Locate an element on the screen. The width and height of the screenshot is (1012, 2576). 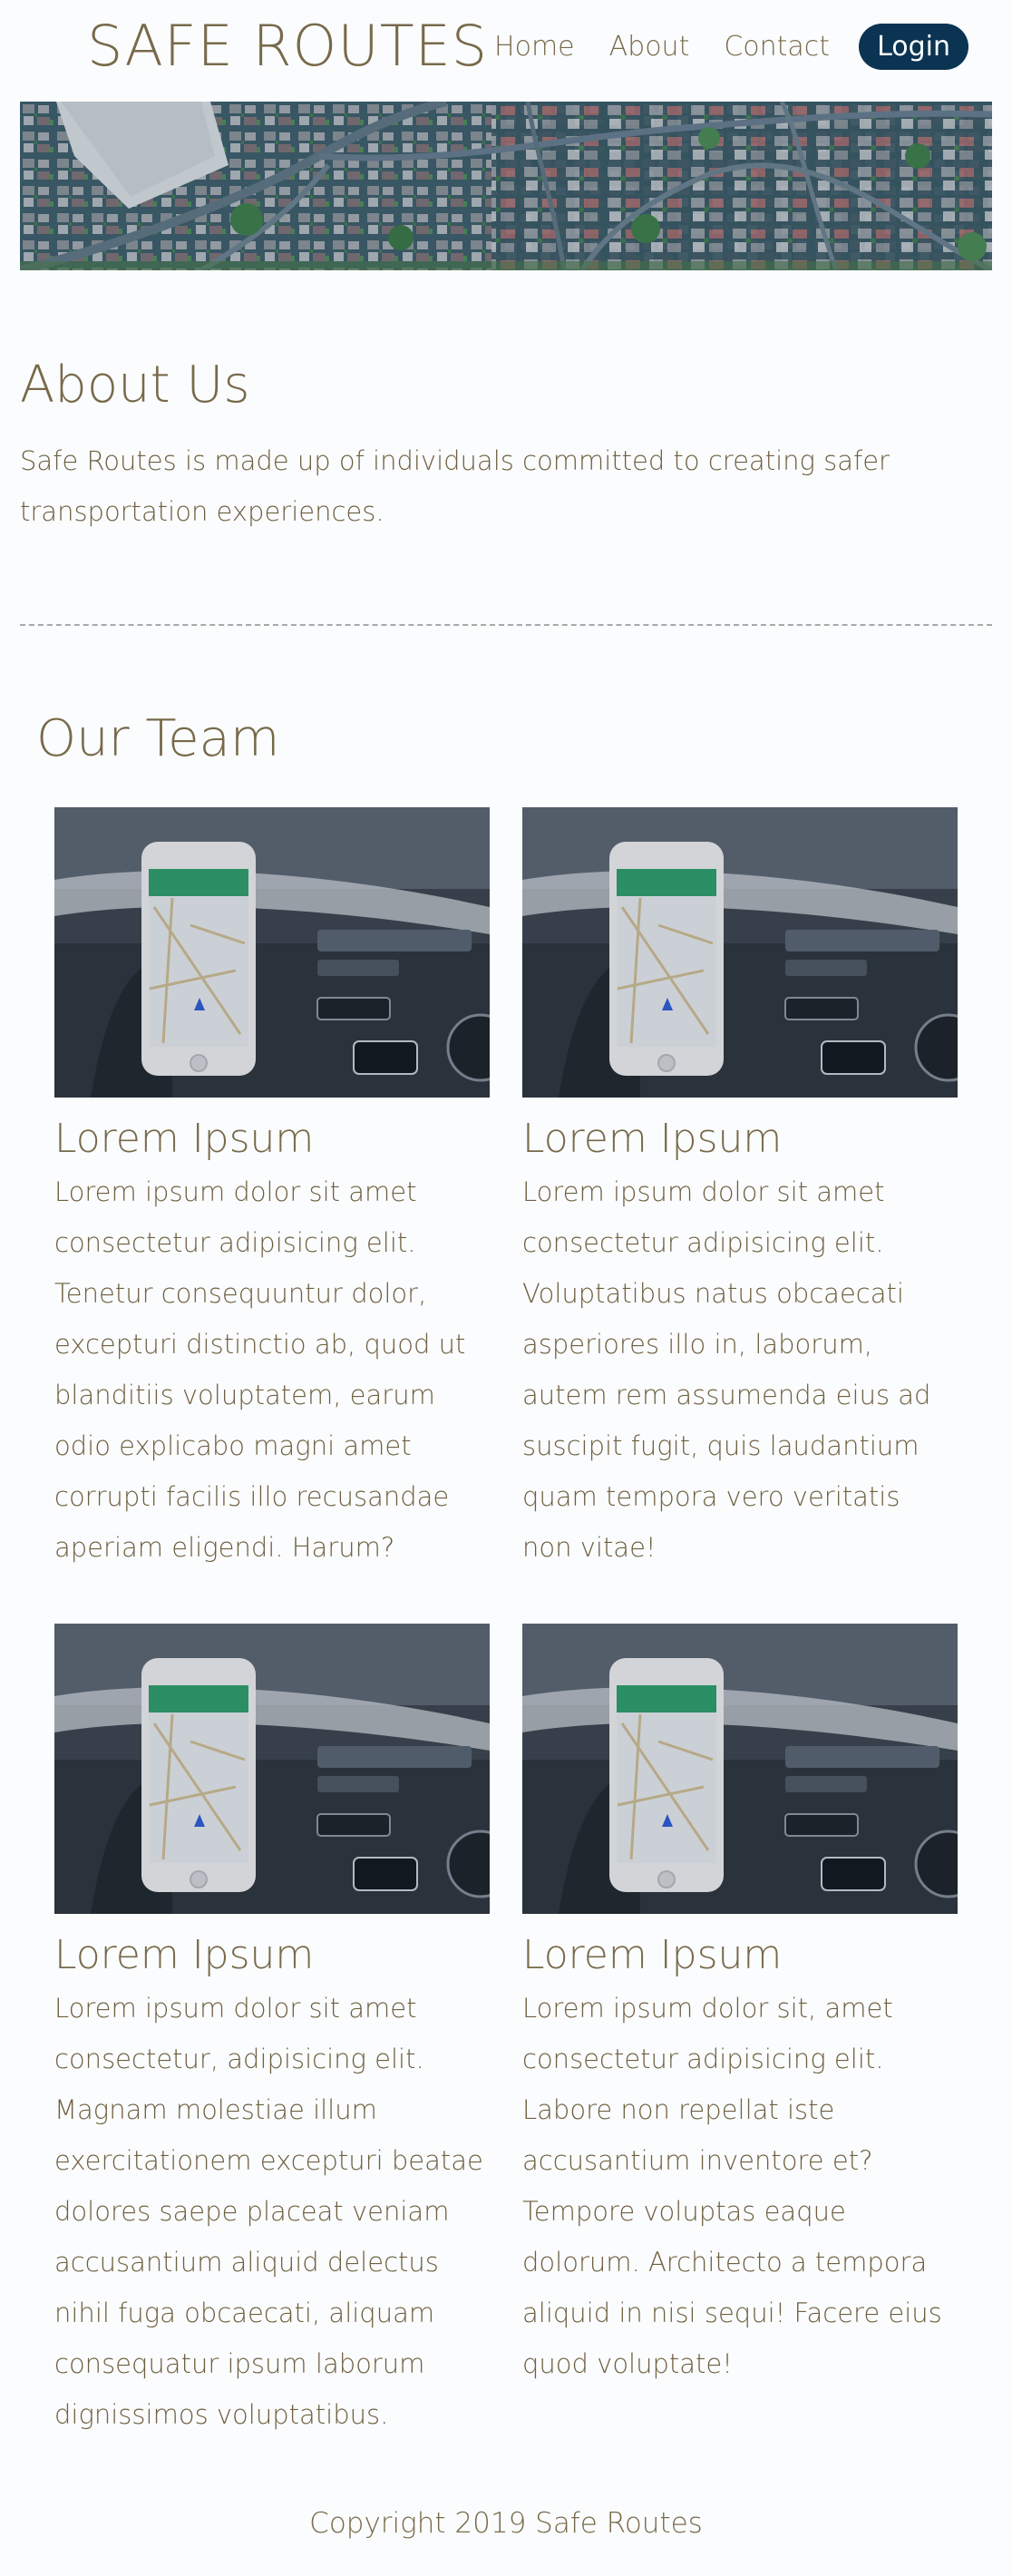
nav-about-link: About is located at coordinates (650, 47).